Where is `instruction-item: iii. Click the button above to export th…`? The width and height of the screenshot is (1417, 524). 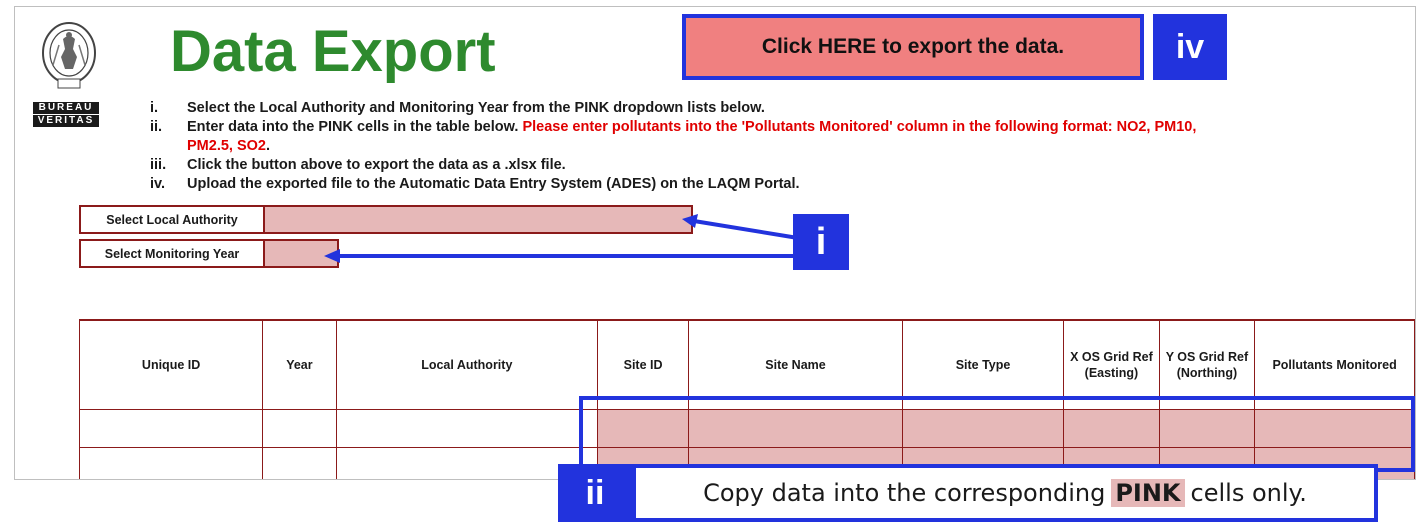
instruction-item: iii. Click the button above to export th… is located at coordinates (690, 165).